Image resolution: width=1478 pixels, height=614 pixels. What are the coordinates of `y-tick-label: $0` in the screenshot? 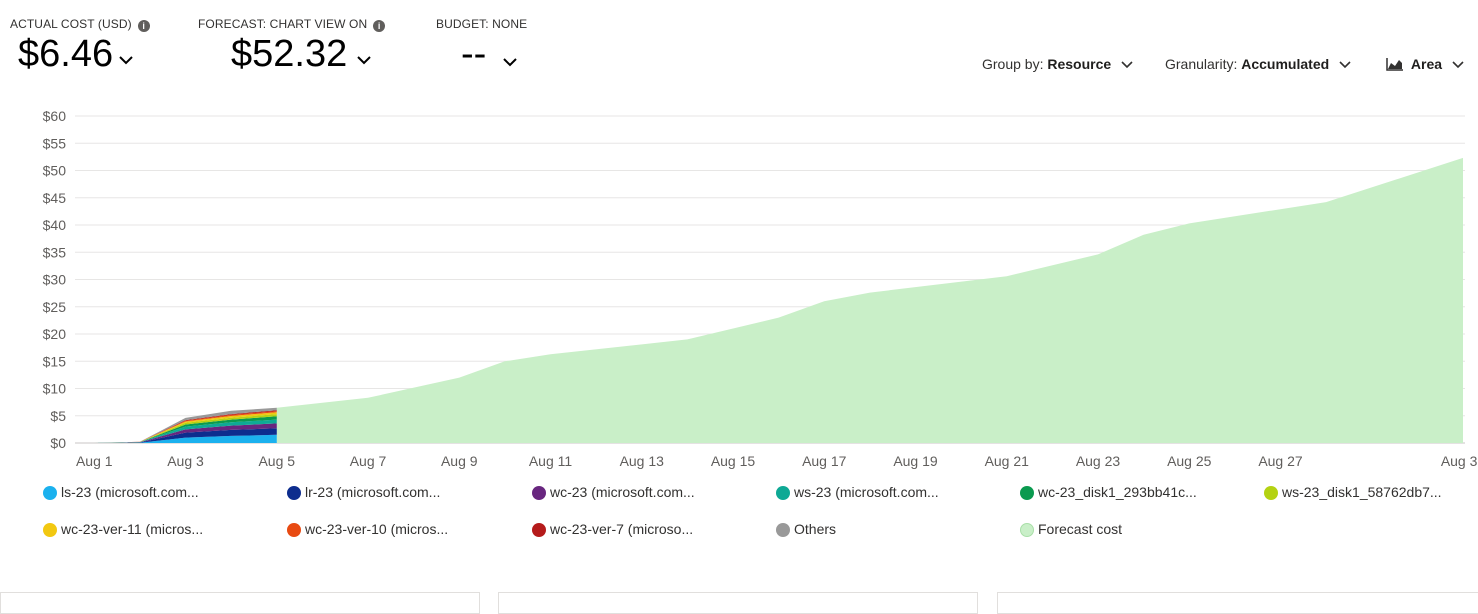 It's located at (58, 443).